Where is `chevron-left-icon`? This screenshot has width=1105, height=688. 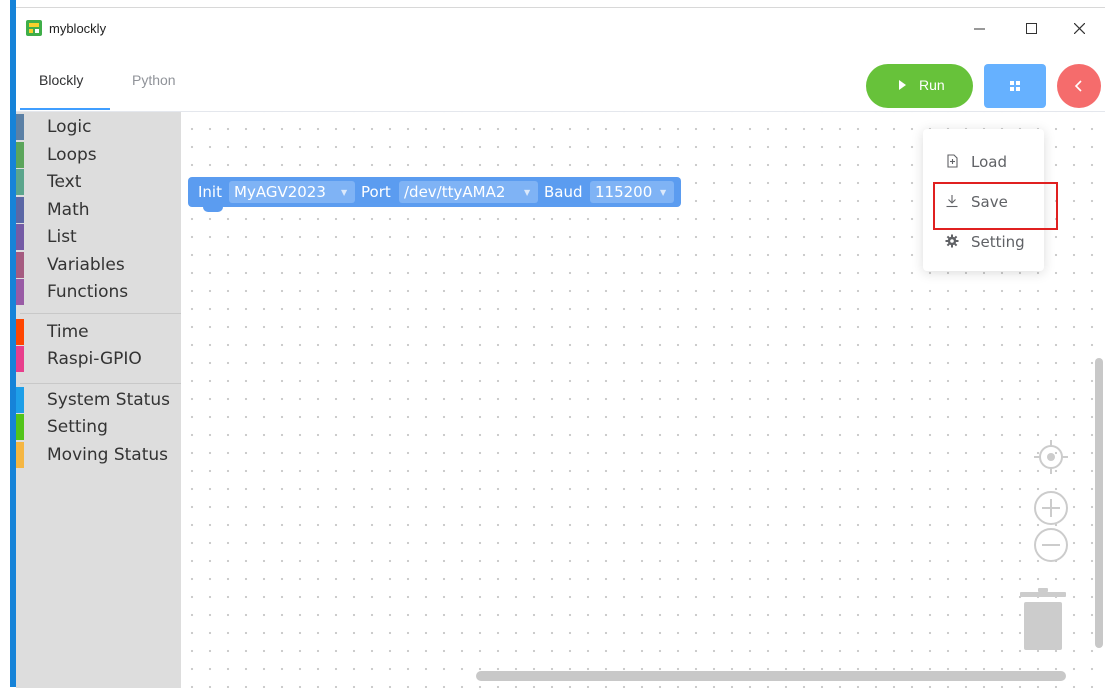 chevron-left-icon is located at coordinates (1078, 86).